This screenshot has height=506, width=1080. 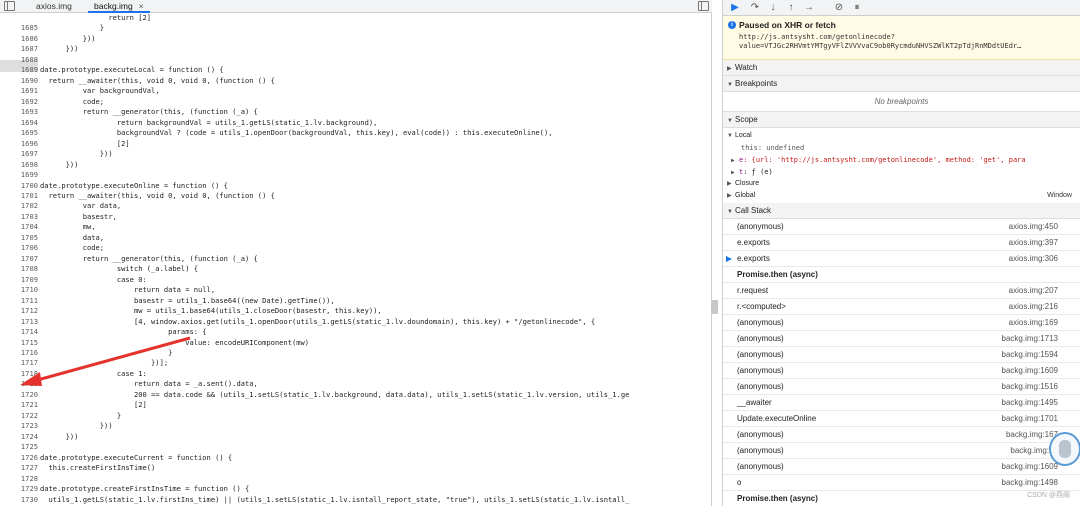 What do you see at coordinates (356, 49) in the screenshot?
I see `code-line: 1687 }))` at bounding box center [356, 49].